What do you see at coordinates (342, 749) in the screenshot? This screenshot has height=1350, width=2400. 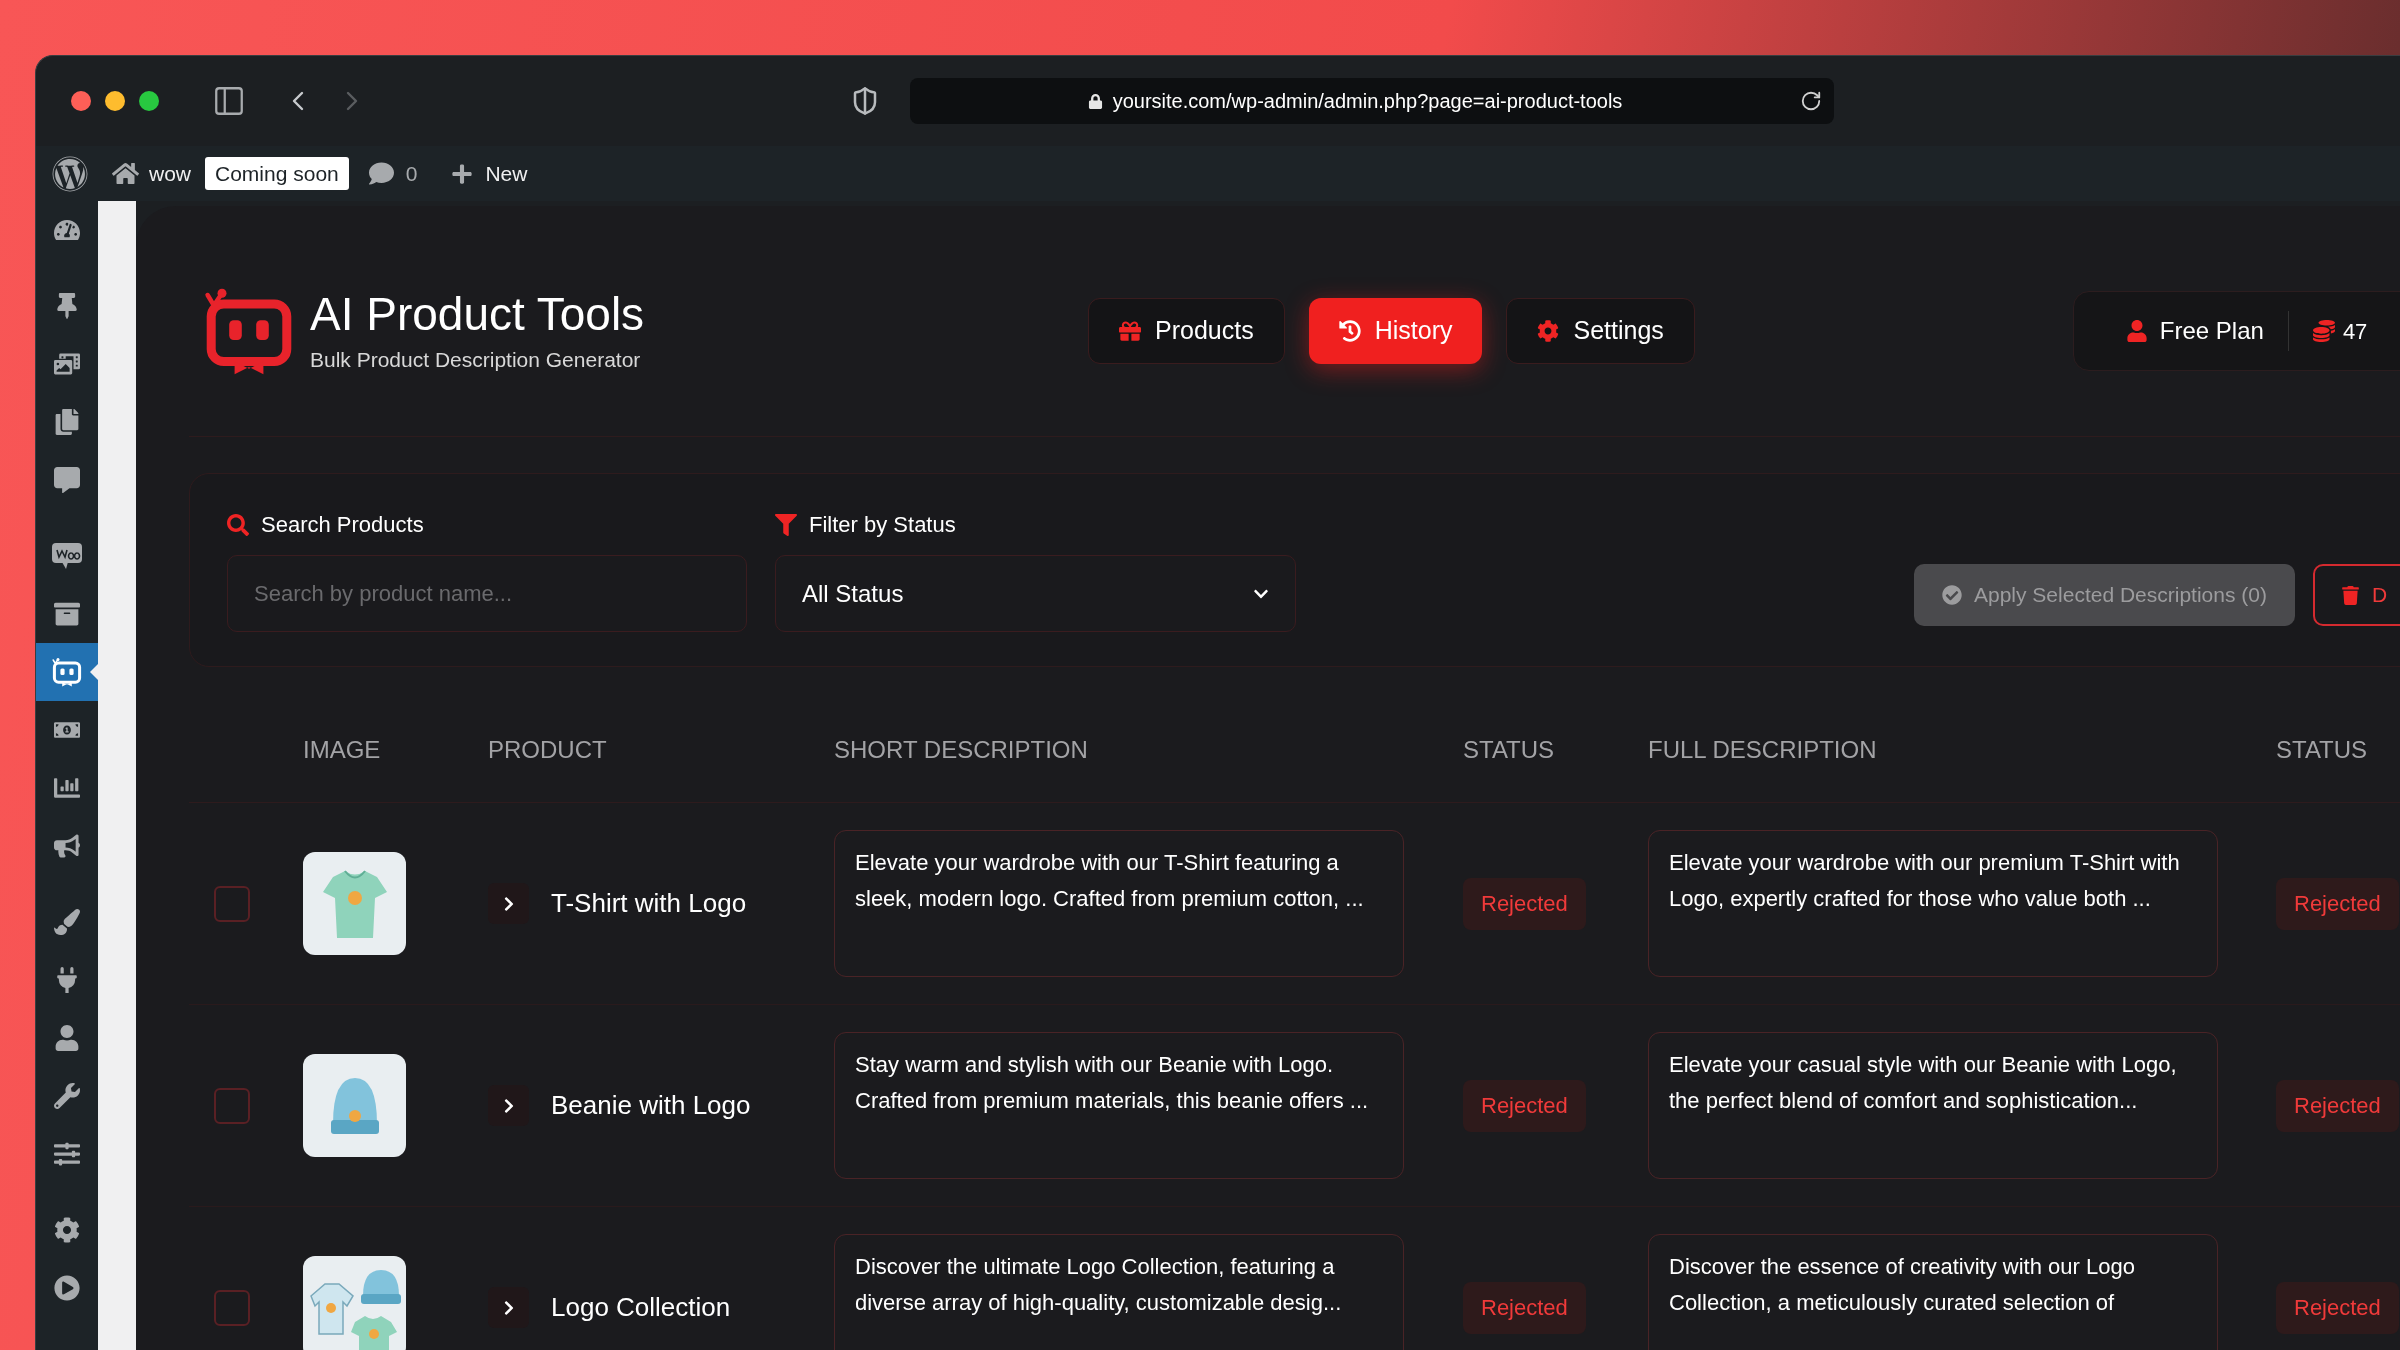 I see `column-header: IMAGE` at bounding box center [342, 749].